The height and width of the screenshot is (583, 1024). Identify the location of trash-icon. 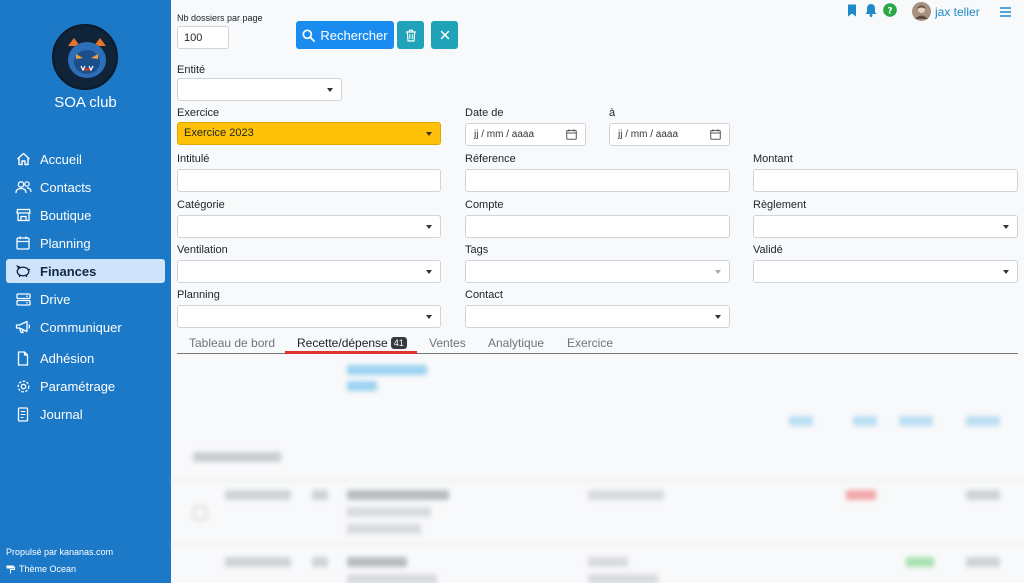
(411, 35).